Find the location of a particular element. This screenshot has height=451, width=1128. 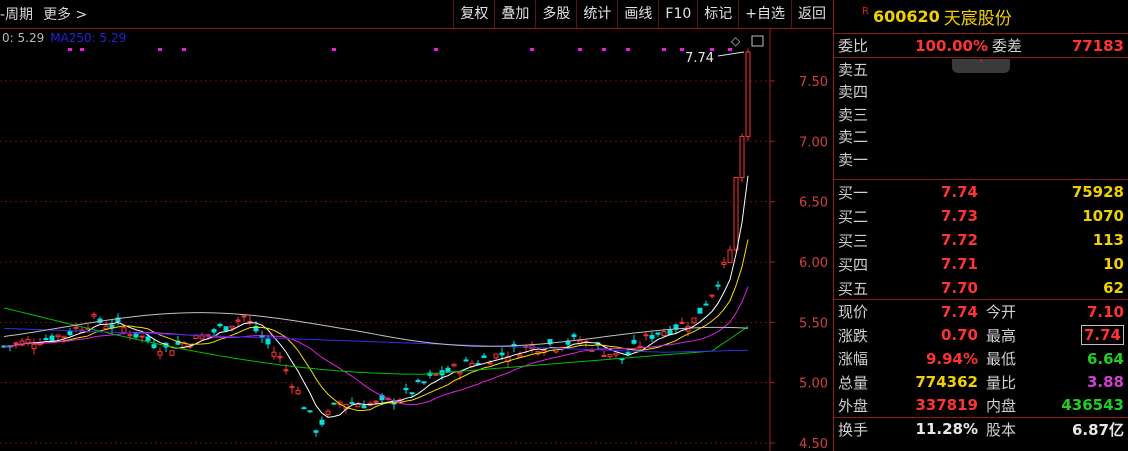

buy-row: 买二 7.73 1070 is located at coordinates (981, 216).